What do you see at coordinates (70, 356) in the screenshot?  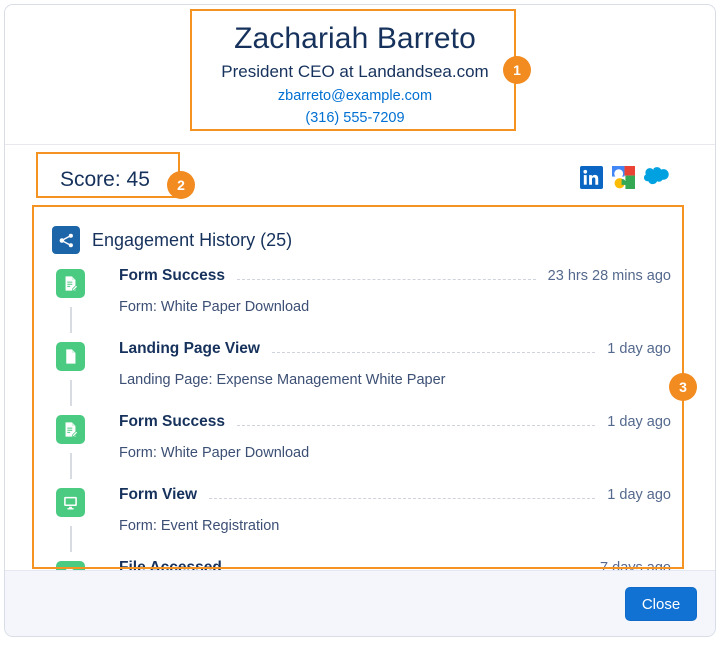 I see `page-icon` at bounding box center [70, 356].